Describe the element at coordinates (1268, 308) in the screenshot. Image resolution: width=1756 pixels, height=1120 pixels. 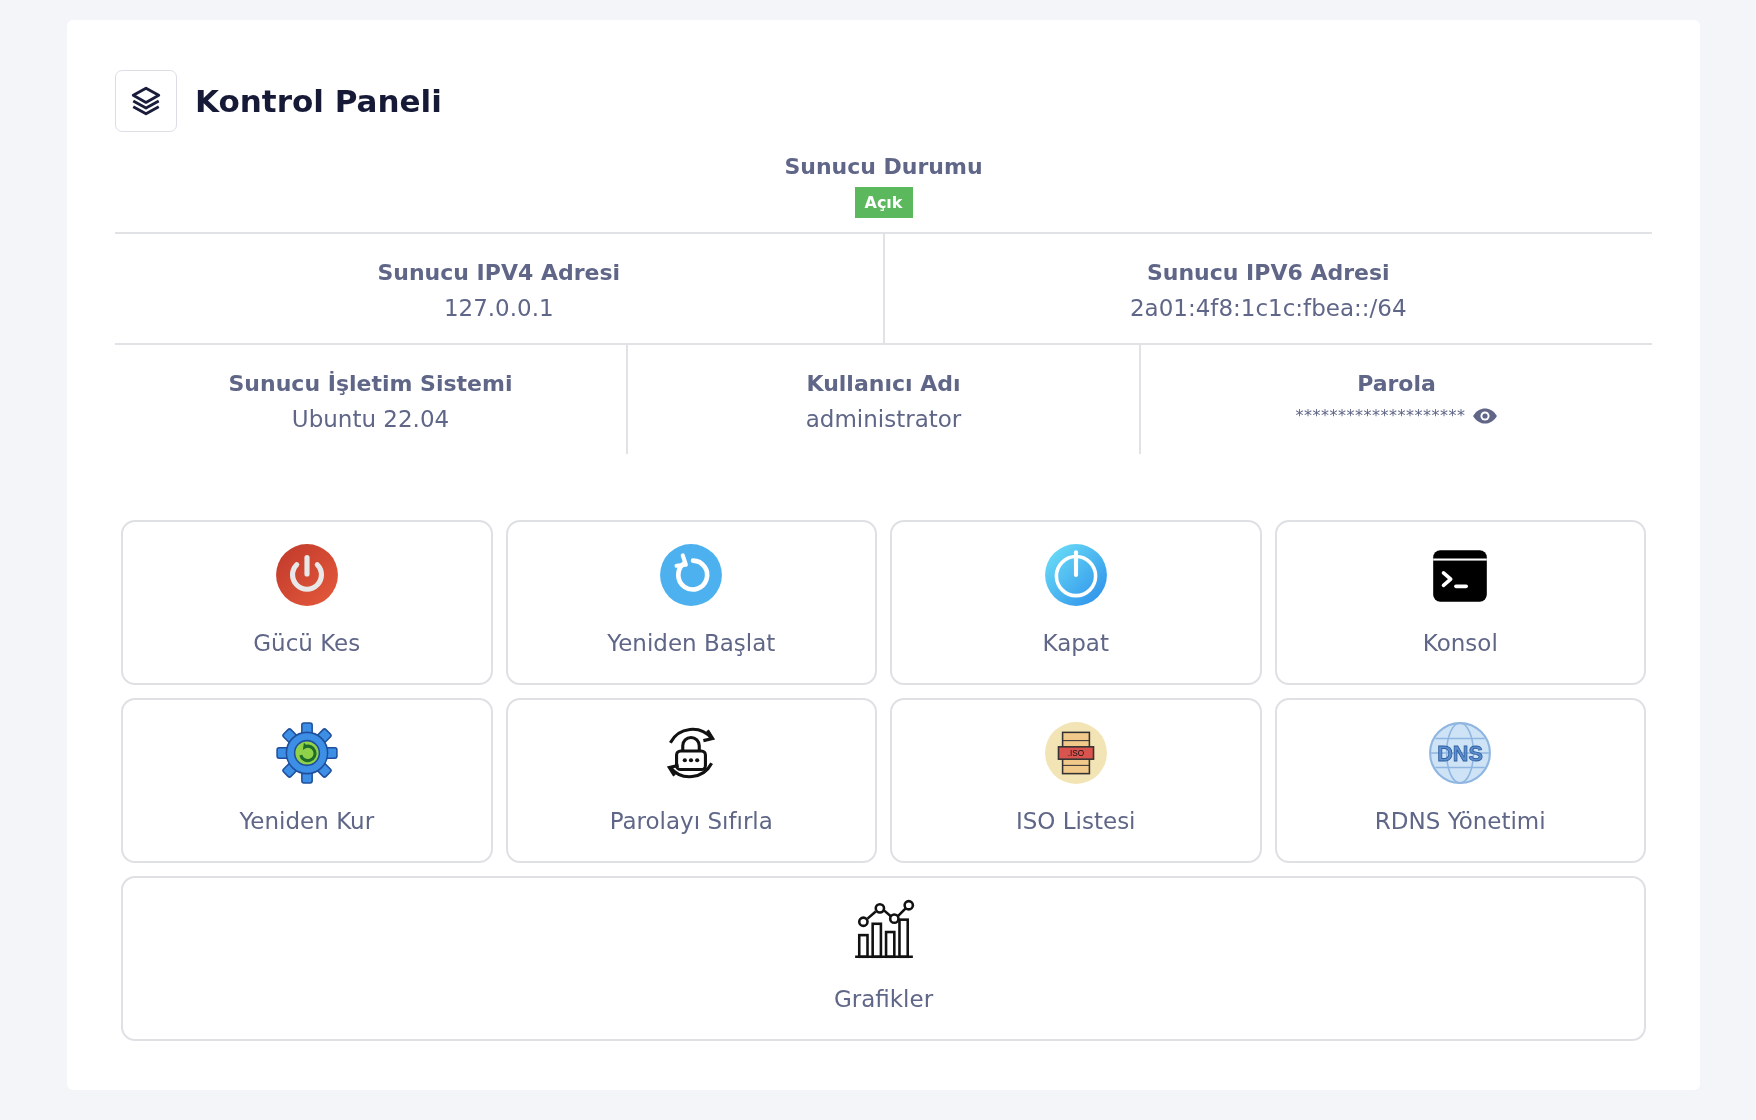
I see `field-value: 2a01:4f8:1c1c:fbea::/64` at that location.